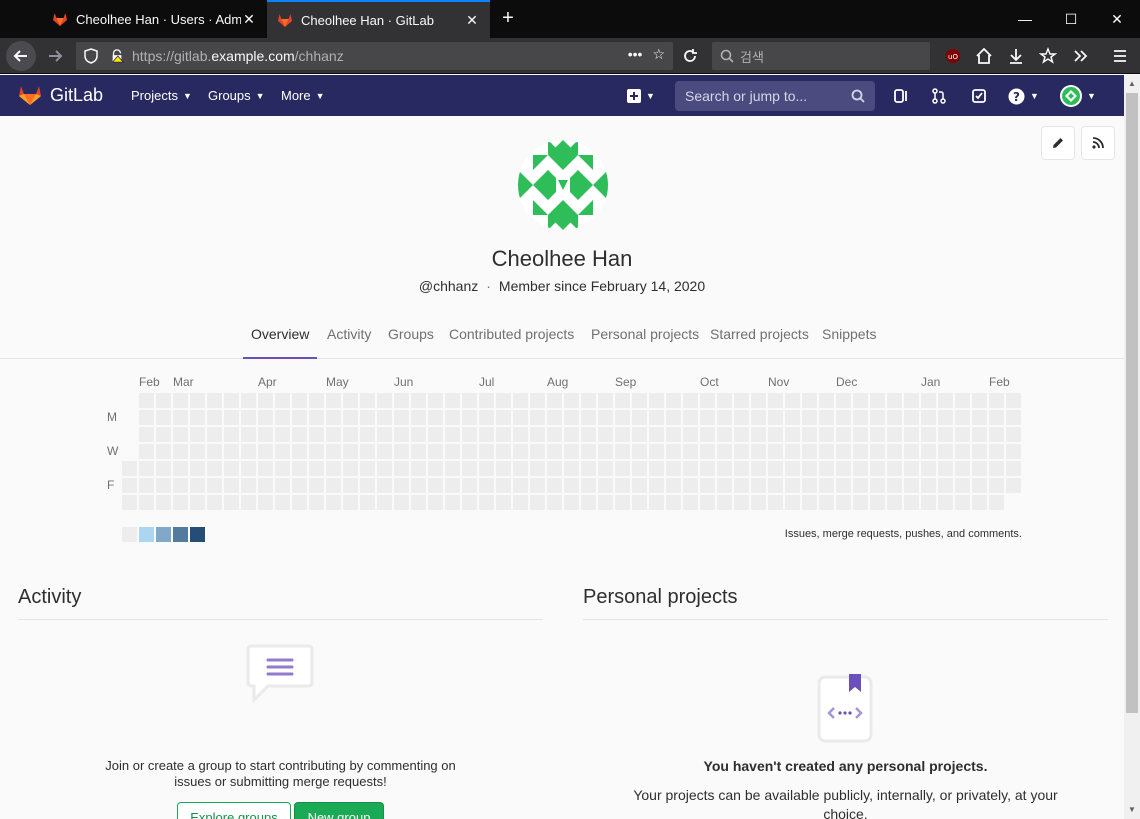 The image size is (1140, 819). What do you see at coordinates (690, 56) in the screenshot?
I see `reload-icon` at bounding box center [690, 56].